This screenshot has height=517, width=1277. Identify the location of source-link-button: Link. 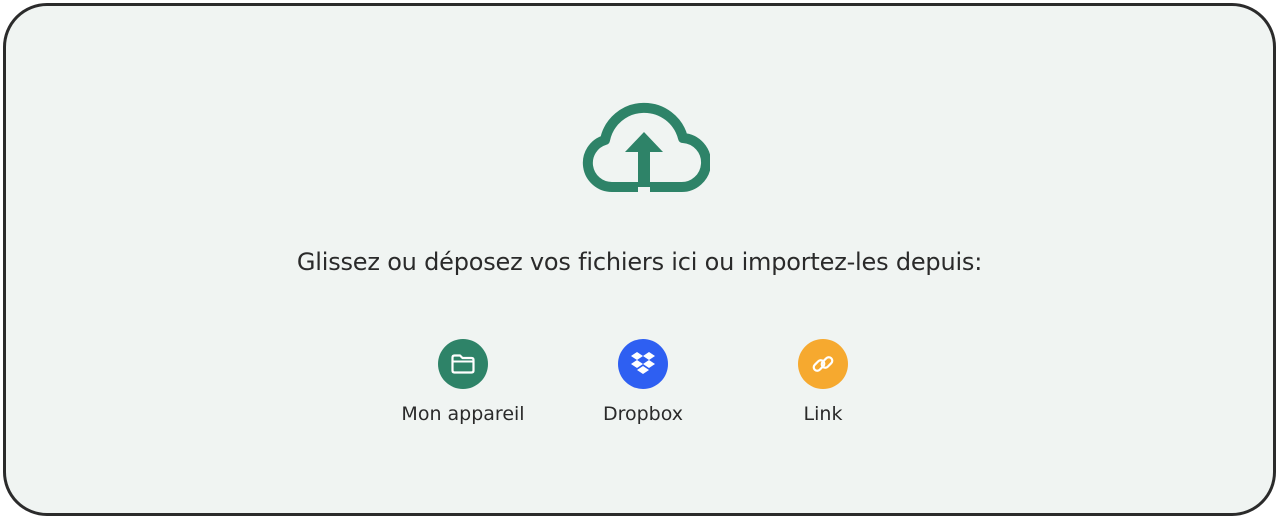
(823, 382).